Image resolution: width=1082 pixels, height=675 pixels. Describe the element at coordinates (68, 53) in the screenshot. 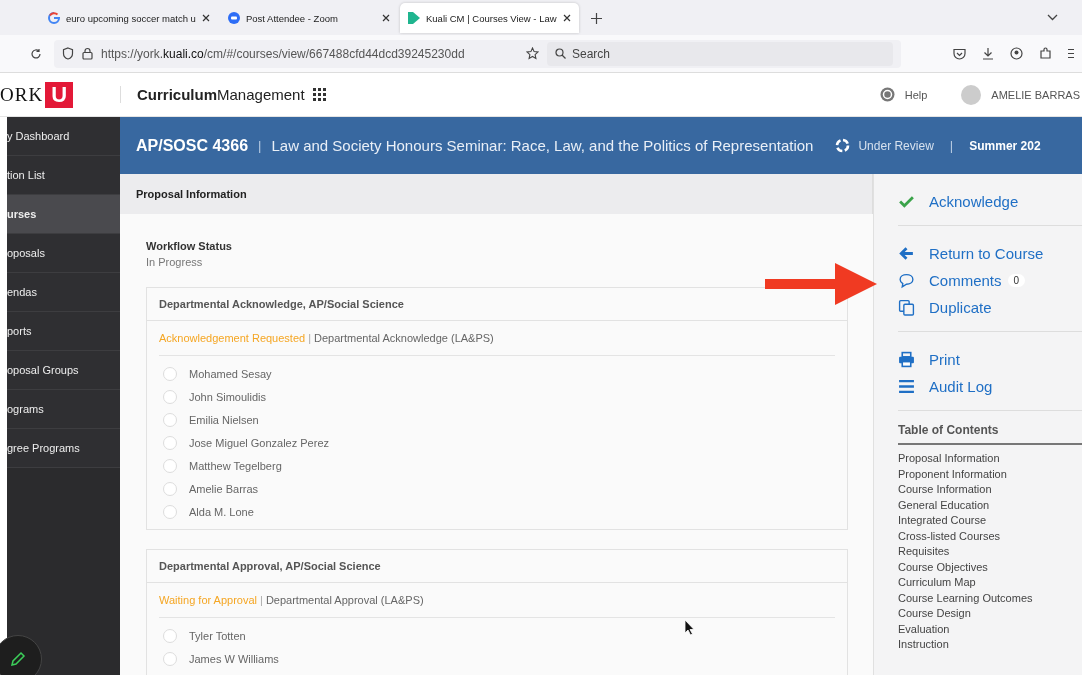

I see `shield-icon` at that location.